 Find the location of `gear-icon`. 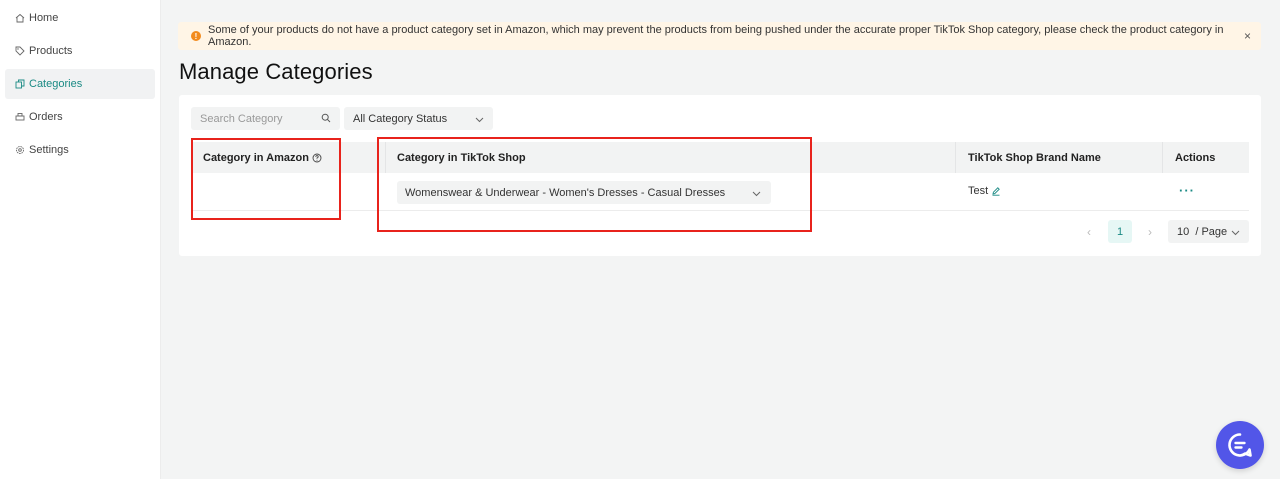

gear-icon is located at coordinates (20, 150).